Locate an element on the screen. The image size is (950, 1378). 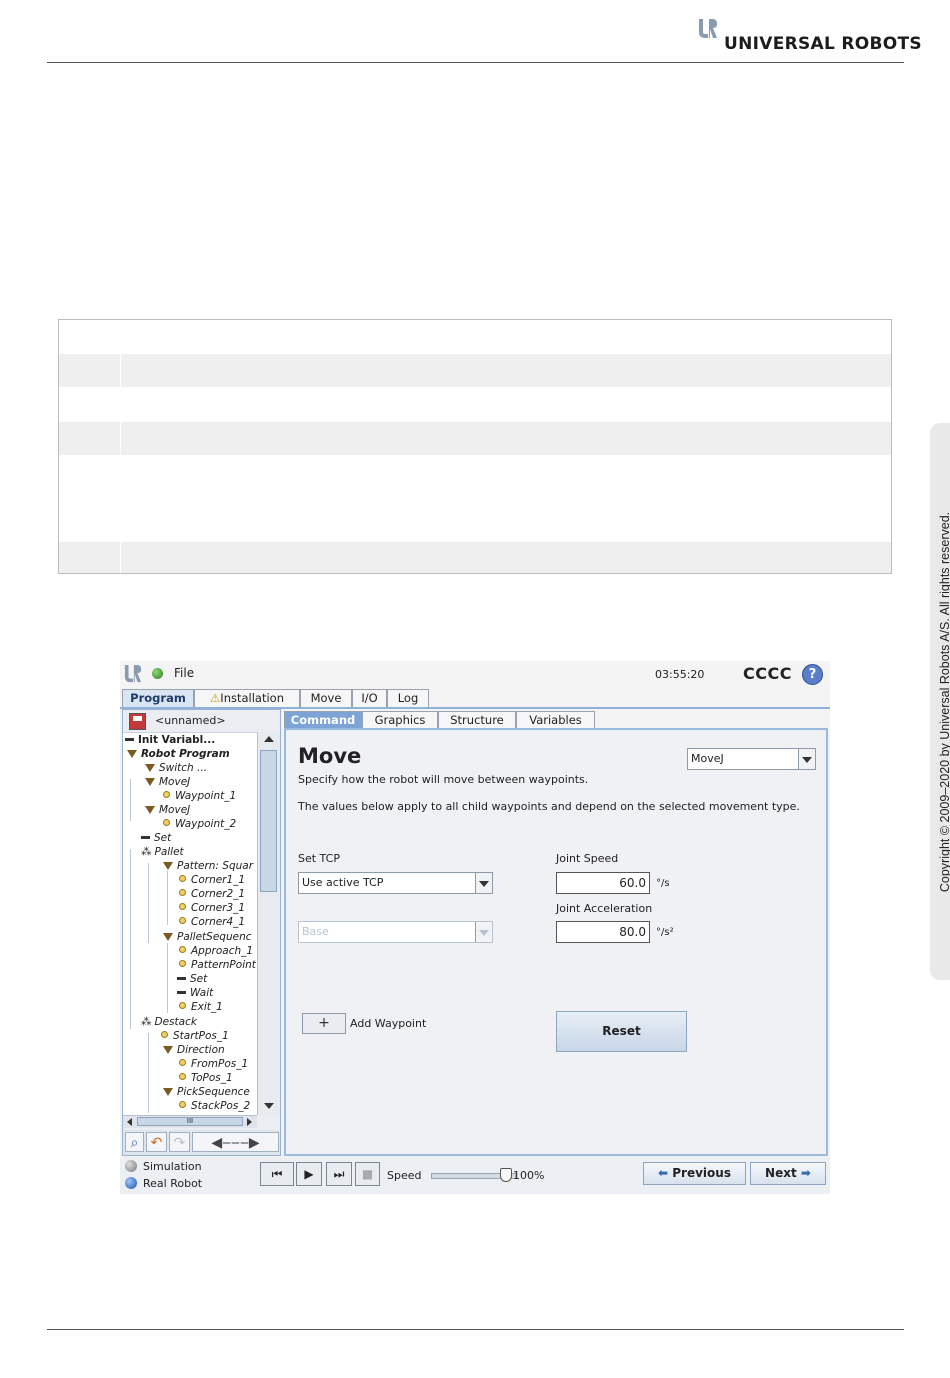
tree-item: StartPos_1 is located at coordinates (195, 1036).